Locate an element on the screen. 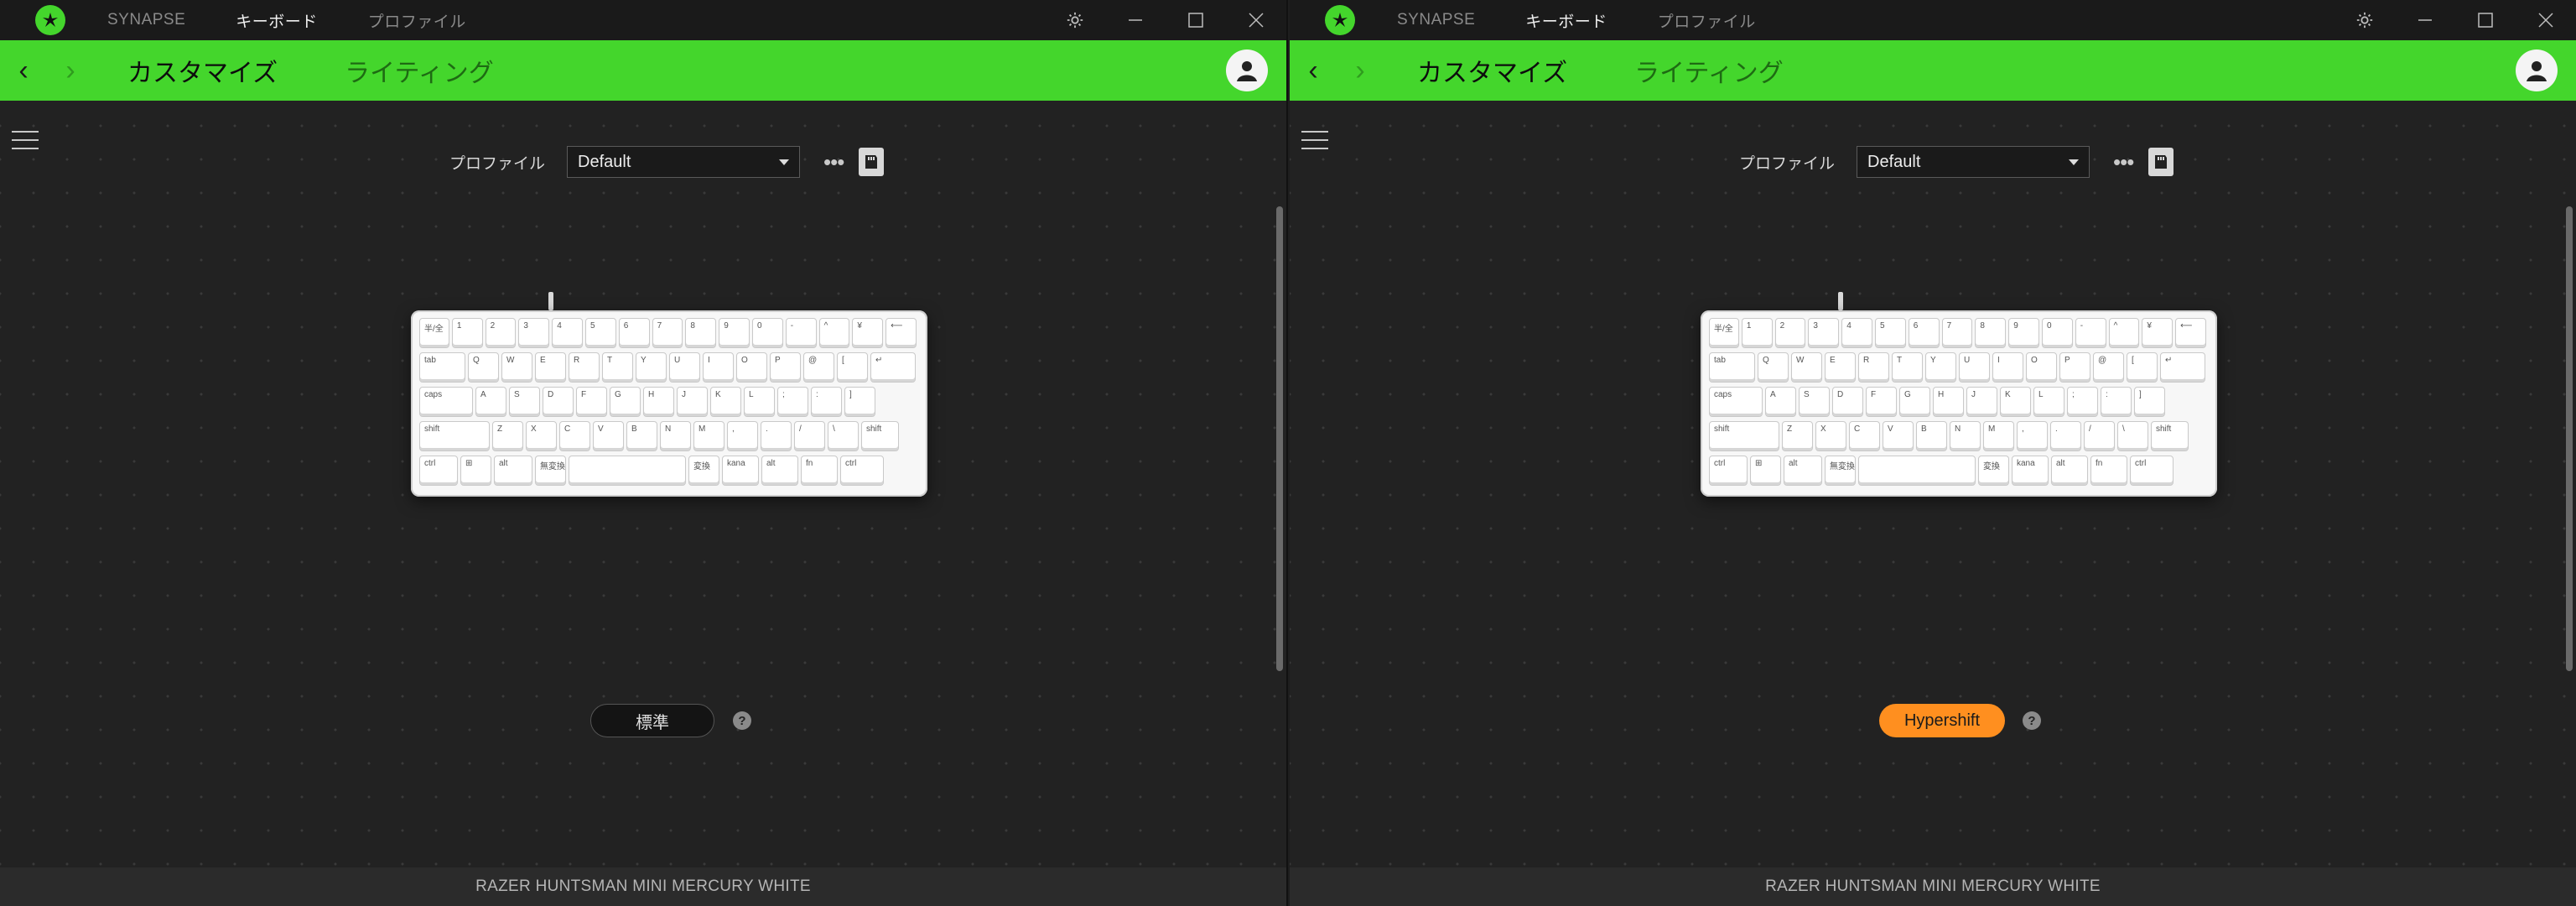 This screenshot has height=906, width=2576. key: M is located at coordinates (1998, 436).